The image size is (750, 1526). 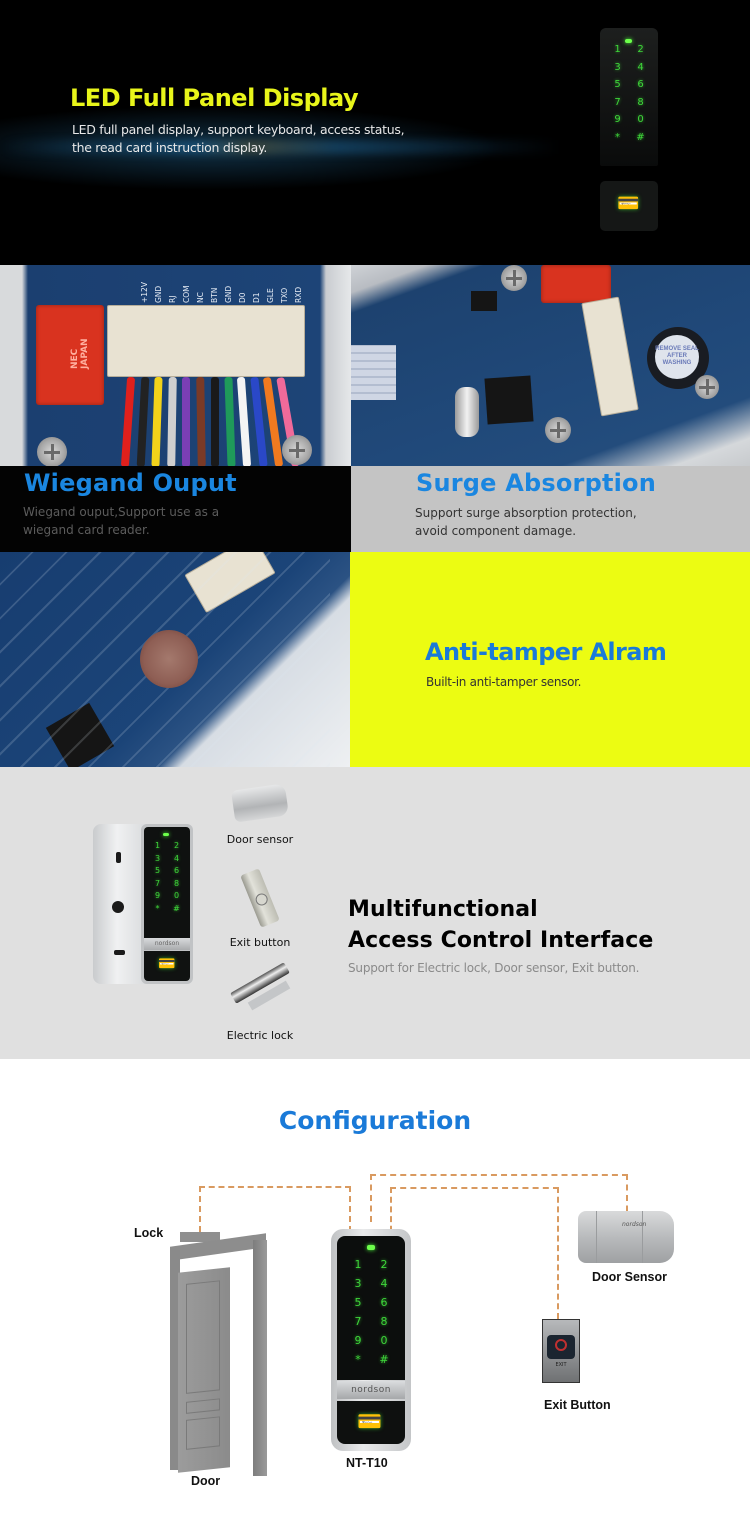 What do you see at coordinates (256, 297) in the screenshot?
I see `pcb-pin-label: D1` at bounding box center [256, 297].